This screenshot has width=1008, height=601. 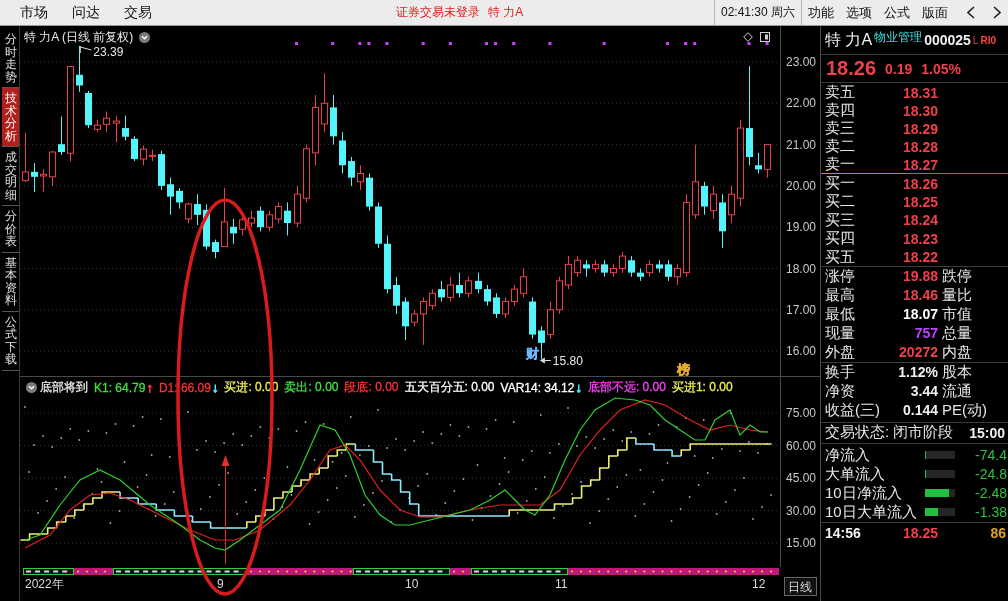 What do you see at coordinates (800, 586) in the screenshot?
I see `period-button: 日线` at bounding box center [800, 586].